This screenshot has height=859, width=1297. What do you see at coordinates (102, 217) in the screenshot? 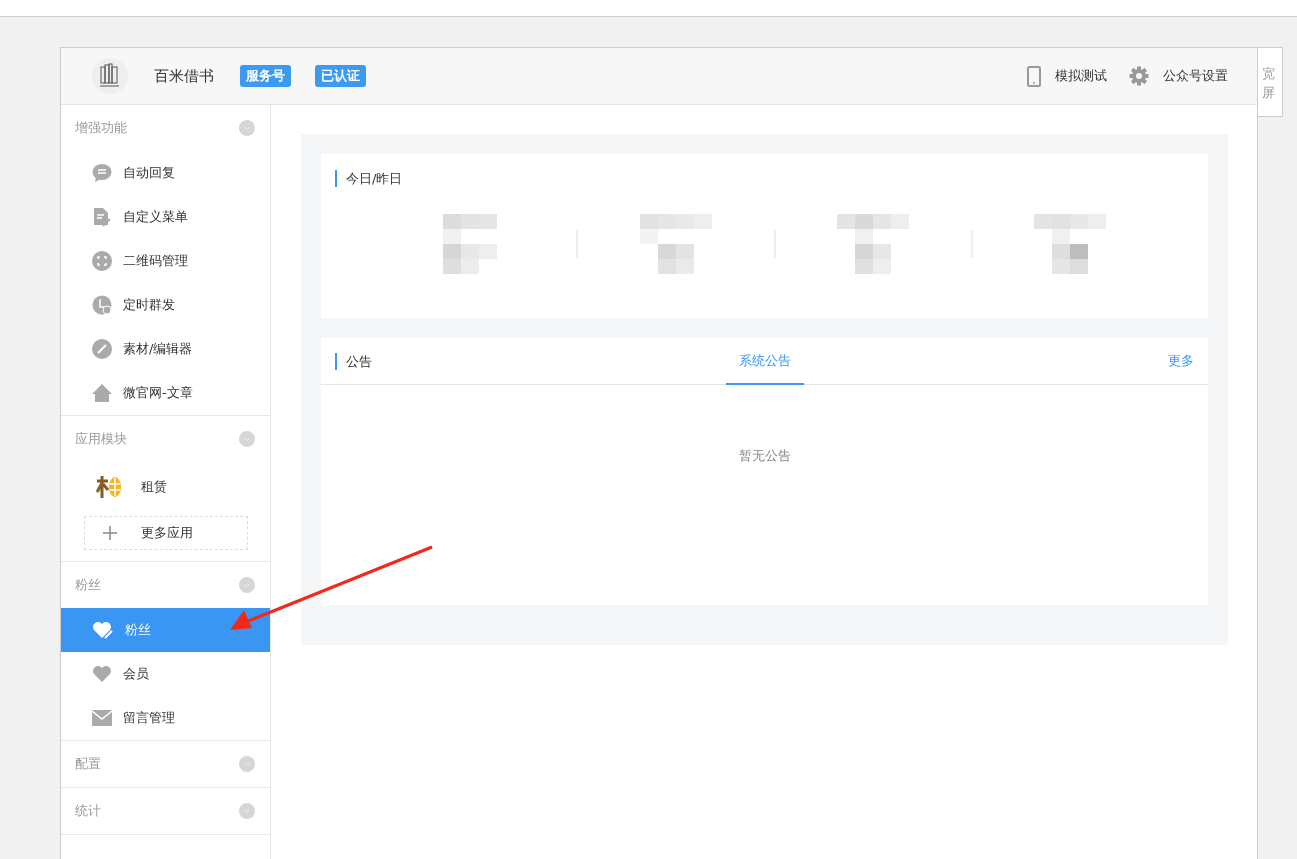
I see `document-icon` at bounding box center [102, 217].